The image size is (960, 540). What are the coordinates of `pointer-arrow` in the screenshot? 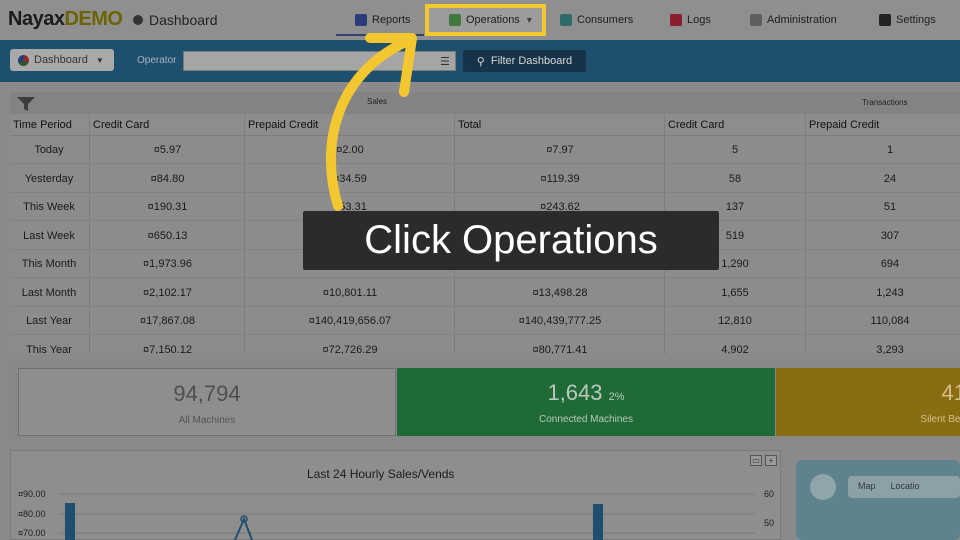 It's located at (371, 122).